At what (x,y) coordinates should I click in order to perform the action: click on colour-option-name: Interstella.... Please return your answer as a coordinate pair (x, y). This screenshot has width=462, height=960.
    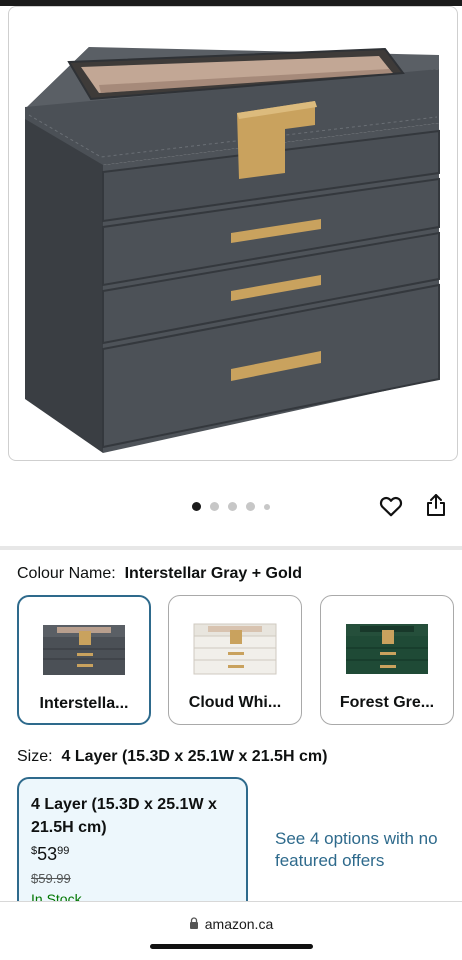
    Looking at the image, I should click on (84, 703).